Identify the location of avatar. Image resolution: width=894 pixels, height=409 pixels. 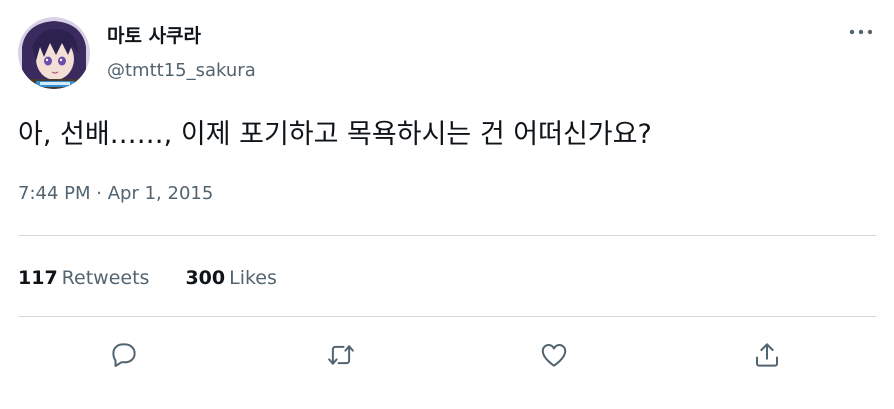
(54, 53).